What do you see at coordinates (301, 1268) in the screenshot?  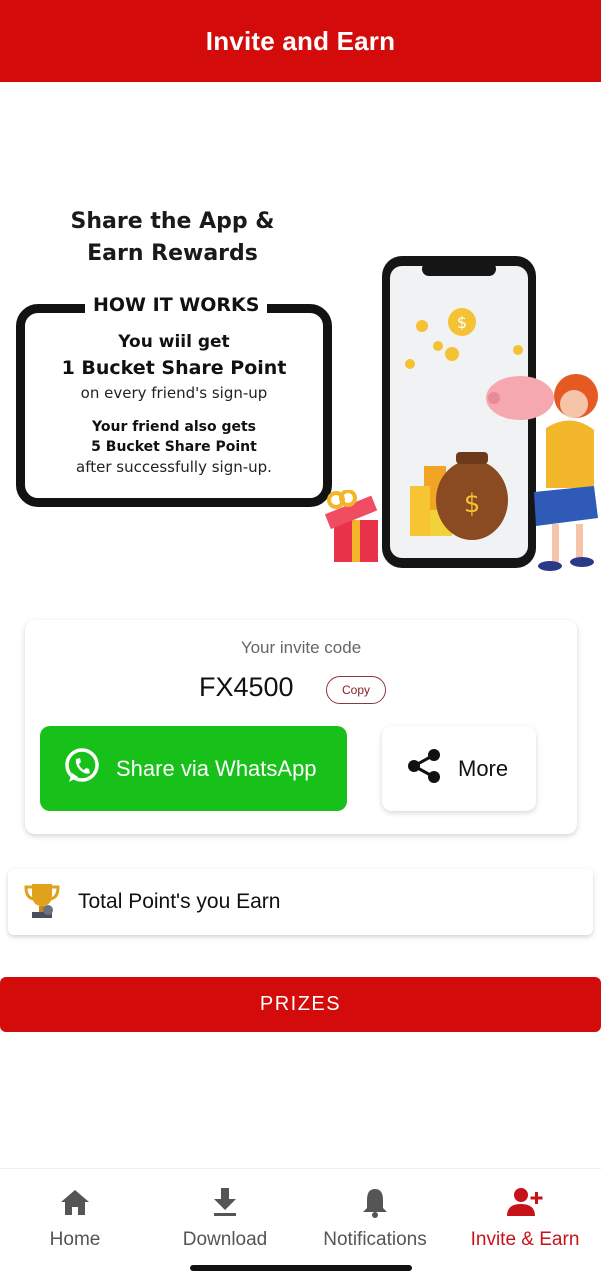 I see `home-indicator` at bounding box center [301, 1268].